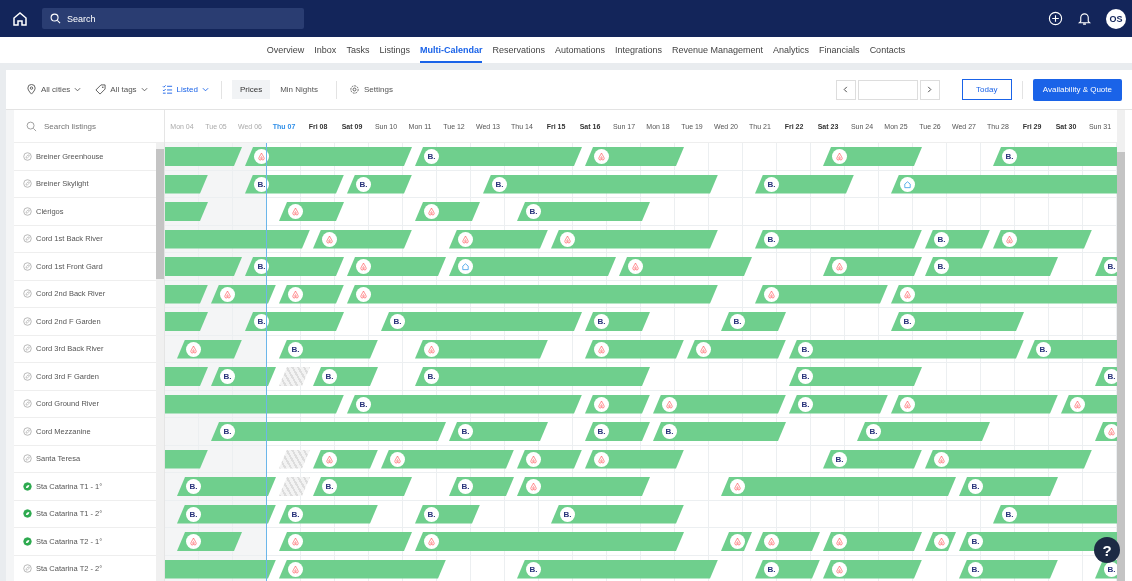 The image size is (1132, 581). I want to click on view-toggle: Prices, so click(251, 89).